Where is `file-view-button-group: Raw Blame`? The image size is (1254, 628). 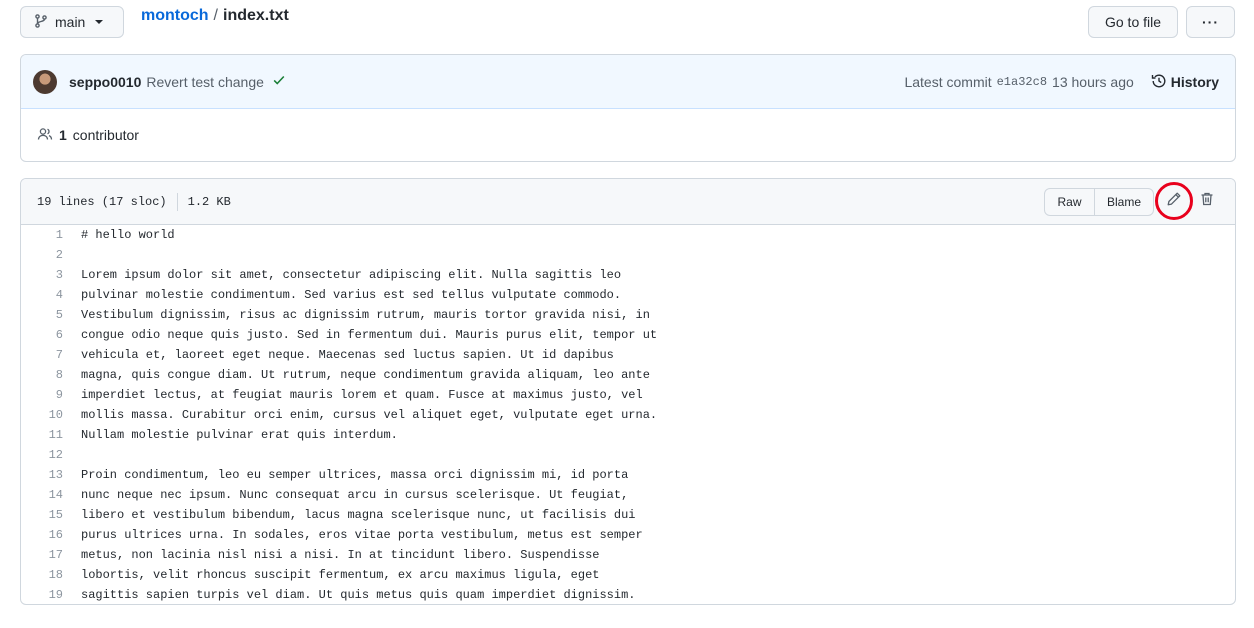 file-view-button-group: Raw Blame is located at coordinates (1099, 202).